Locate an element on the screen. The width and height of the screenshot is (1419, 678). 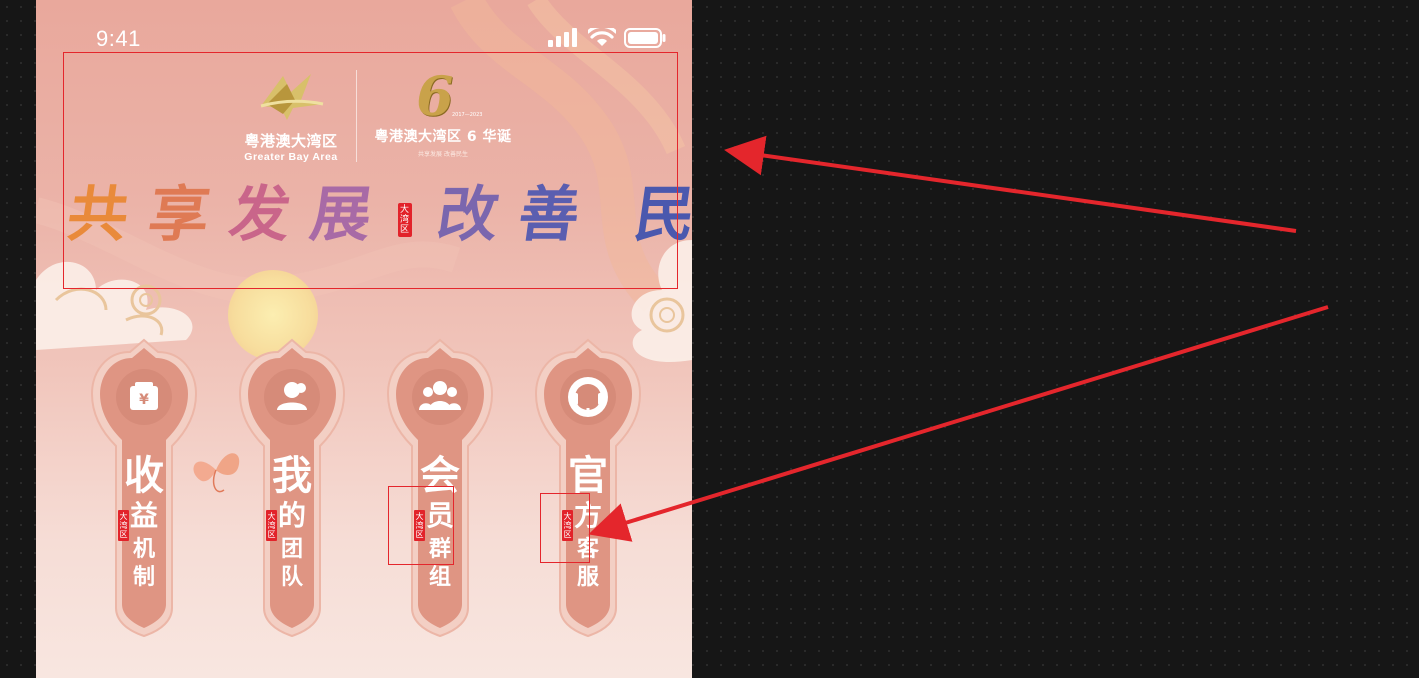
card-title-char: 团 is located at coordinates (291, 549).